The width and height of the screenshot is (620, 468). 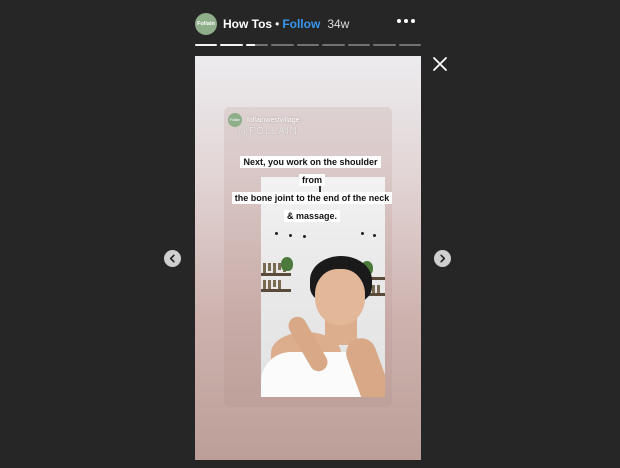 I want to click on post-age: 34w, so click(x=338, y=24).